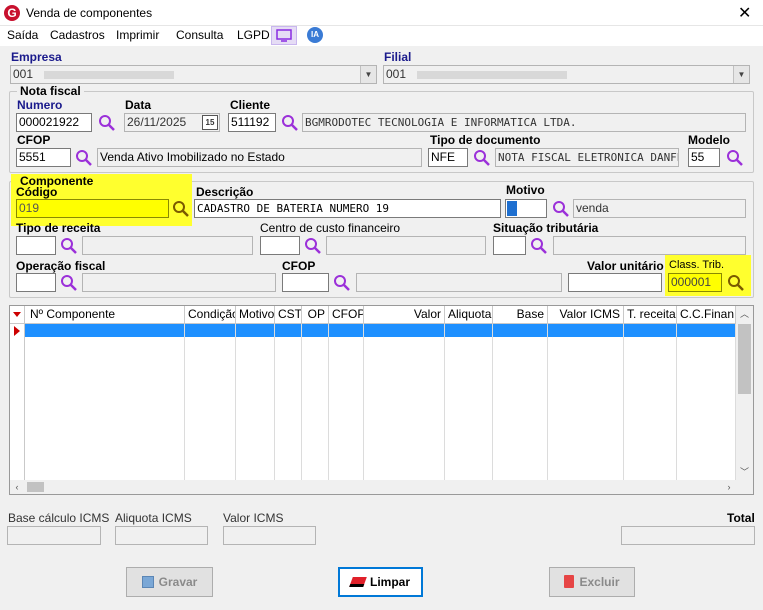 The width and height of the screenshot is (763, 610). I want to click on motivo-desc-field: venda, so click(659, 208).